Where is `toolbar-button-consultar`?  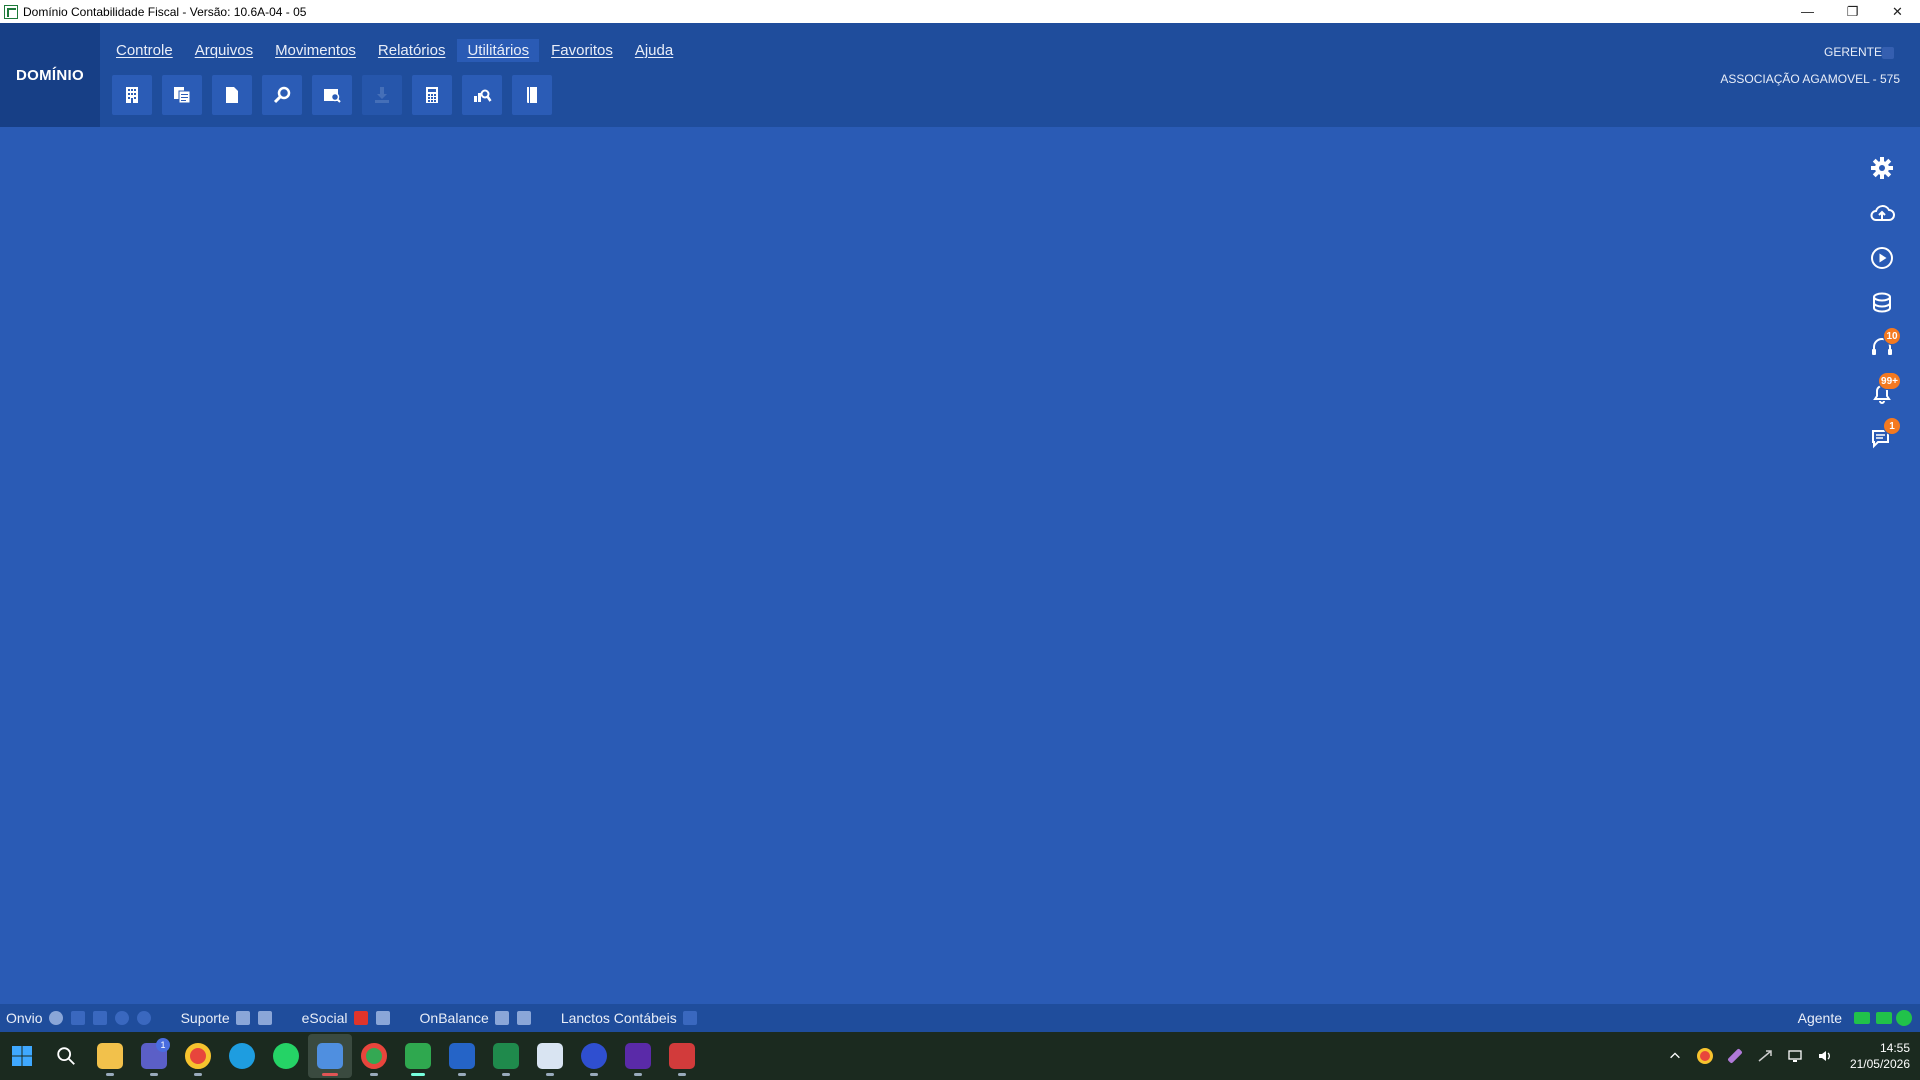 toolbar-button-consultar is located at coordinates (332, 95).